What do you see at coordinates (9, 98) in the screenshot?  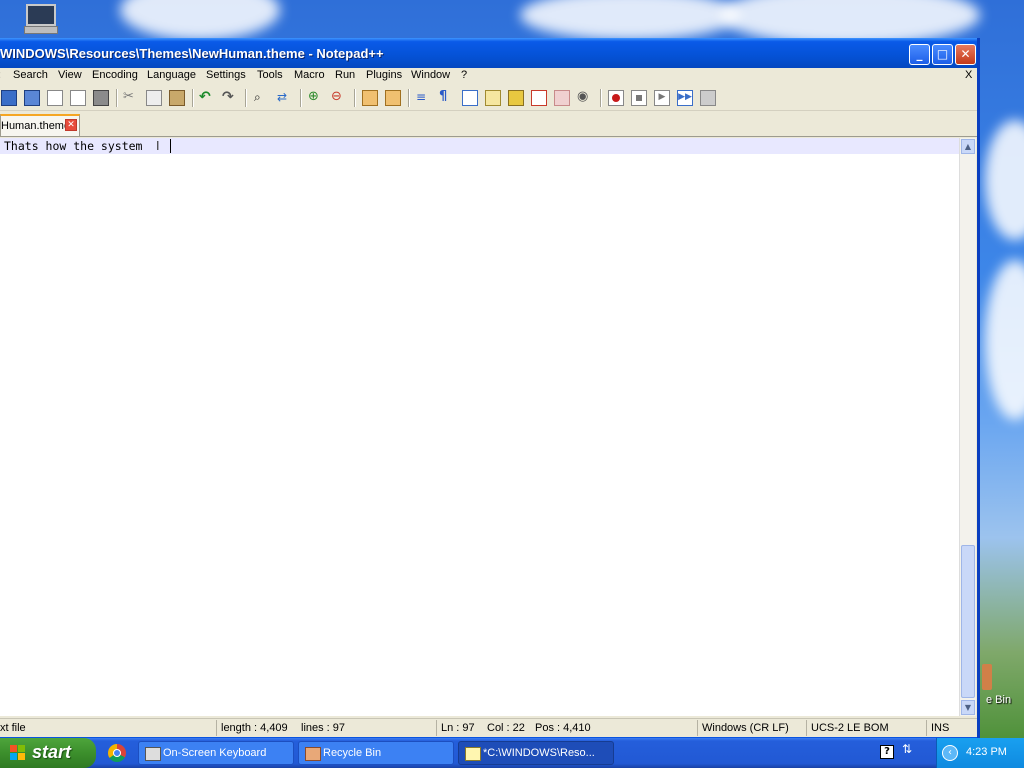 I see `save-icon` at bounding box center [9, 98].